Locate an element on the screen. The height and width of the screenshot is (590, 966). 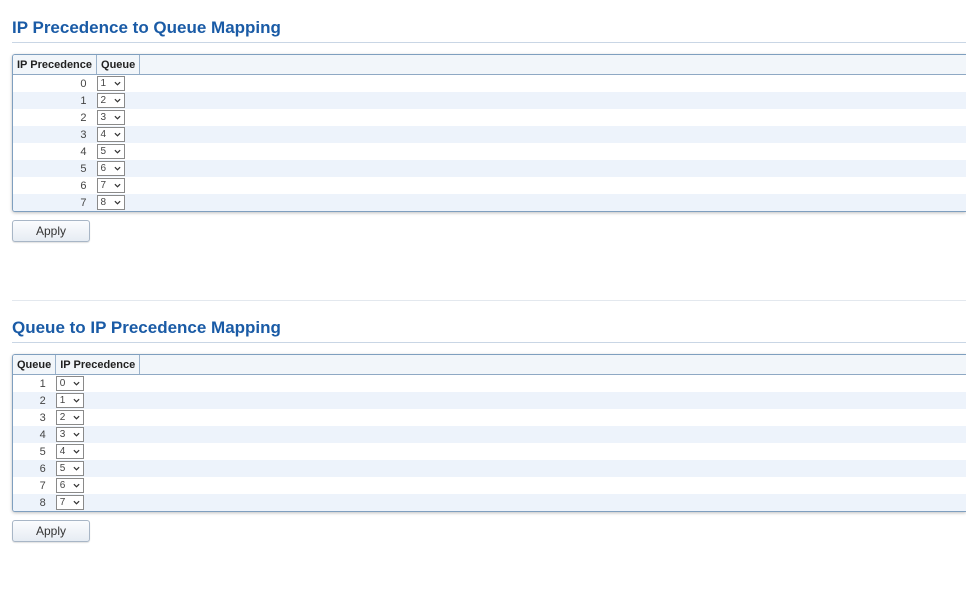
table-row: 21 is located at coordinates (489, 400).